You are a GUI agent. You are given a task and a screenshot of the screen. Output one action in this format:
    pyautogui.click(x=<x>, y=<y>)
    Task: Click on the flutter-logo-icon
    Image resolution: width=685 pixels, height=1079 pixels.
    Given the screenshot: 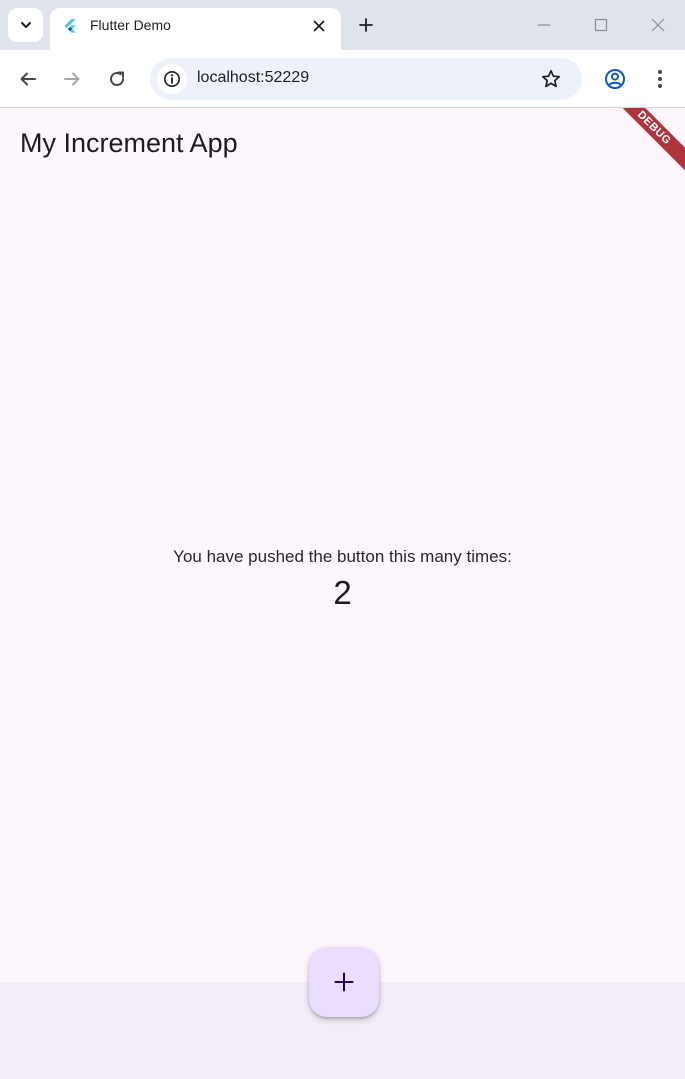 What is the action you would take?
    pyautogui.click(x=70, y=26)
    